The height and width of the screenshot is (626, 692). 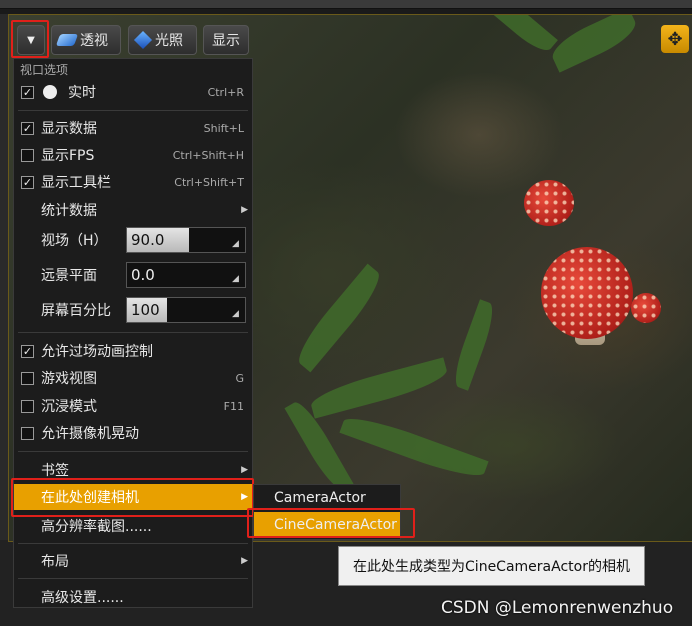 I want to click on menu-item-layout: 布局 ▶, so click(x=133, y=561).